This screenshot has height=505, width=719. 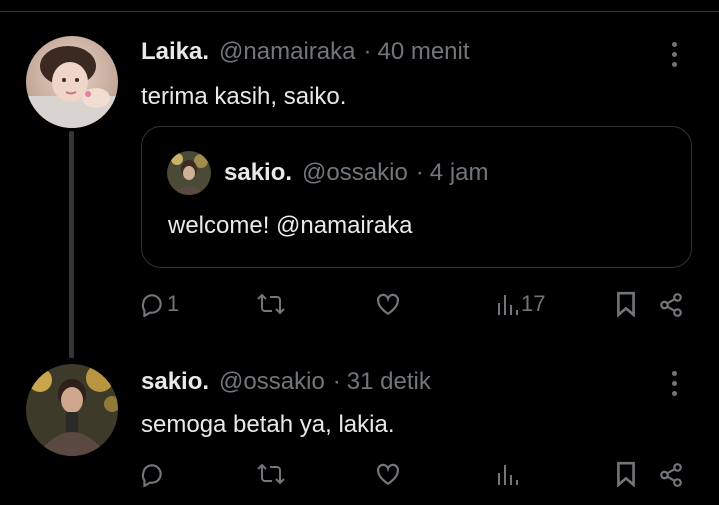 I want to click on quote-text: welcome! @namairaka, so click(x=290, y=225).